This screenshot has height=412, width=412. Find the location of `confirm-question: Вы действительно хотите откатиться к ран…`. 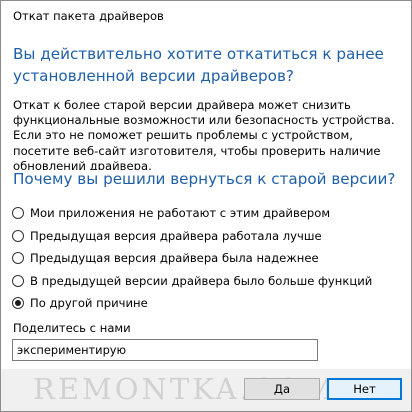

confirm-question: Вы действительно хотите откатиться к ран… is located at coordinates (198, 65).